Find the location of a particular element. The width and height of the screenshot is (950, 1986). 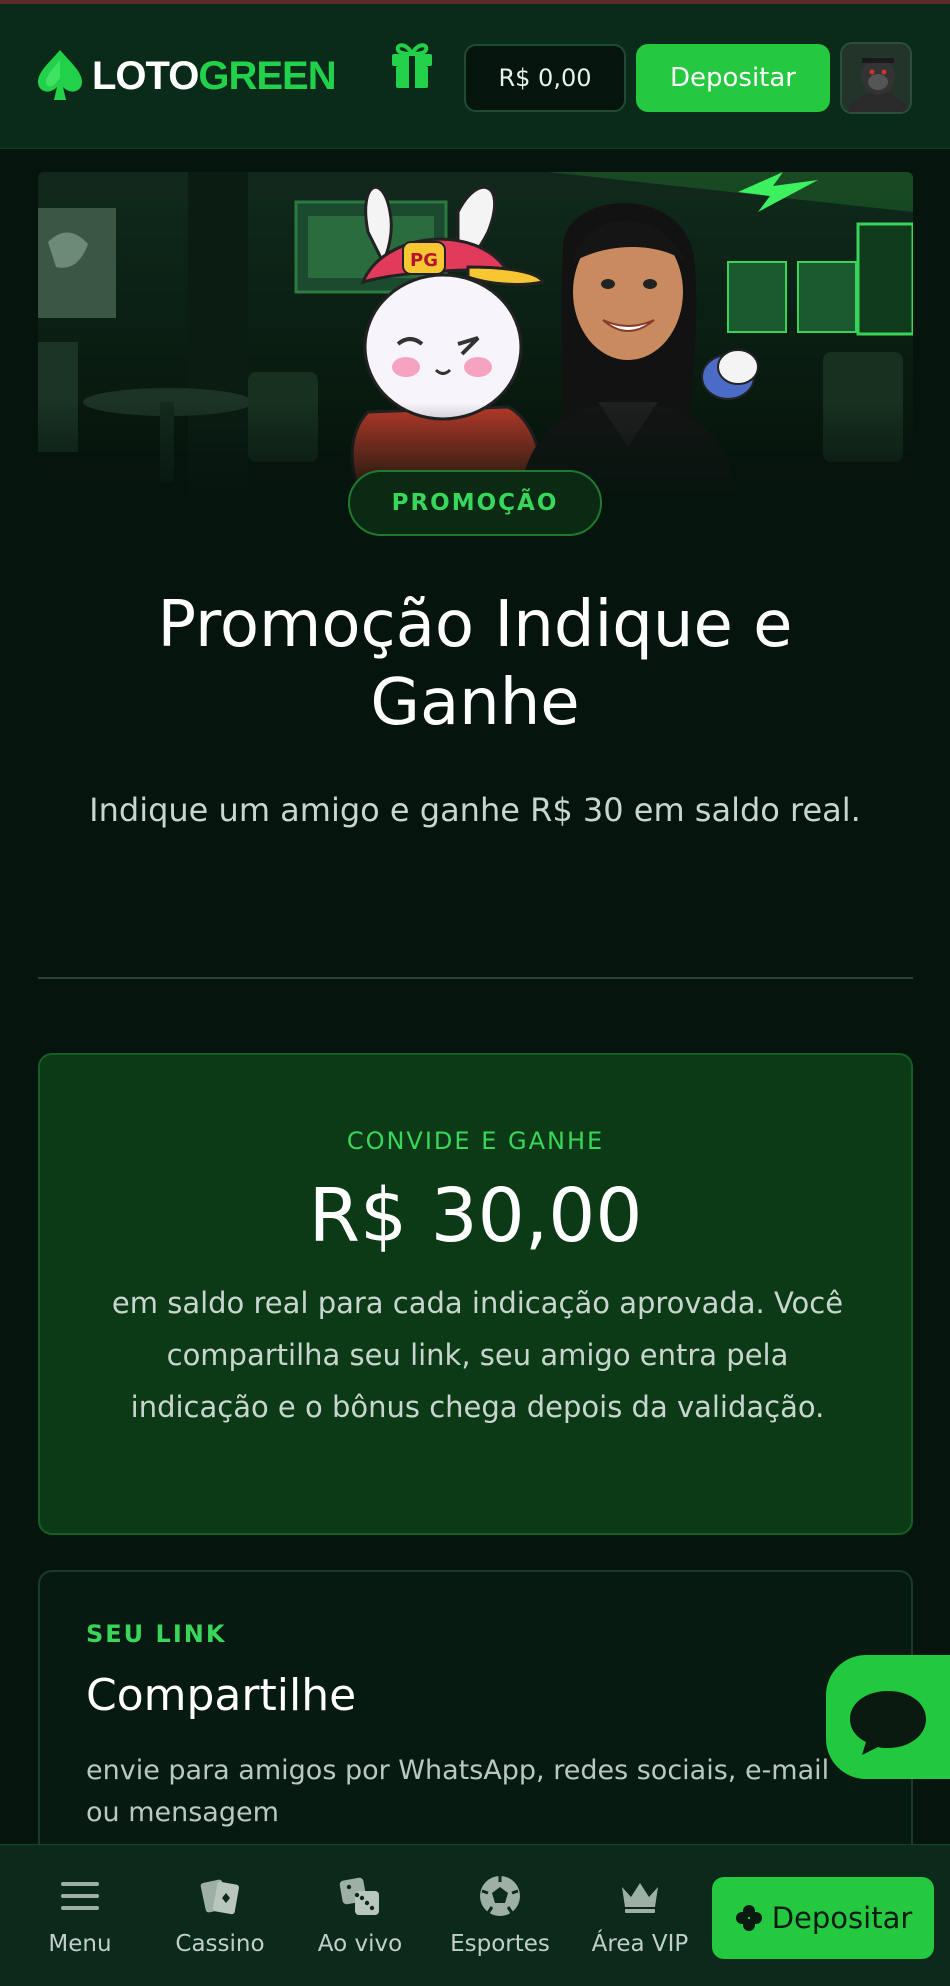

chat-button is located at coordinates (888, 1717).